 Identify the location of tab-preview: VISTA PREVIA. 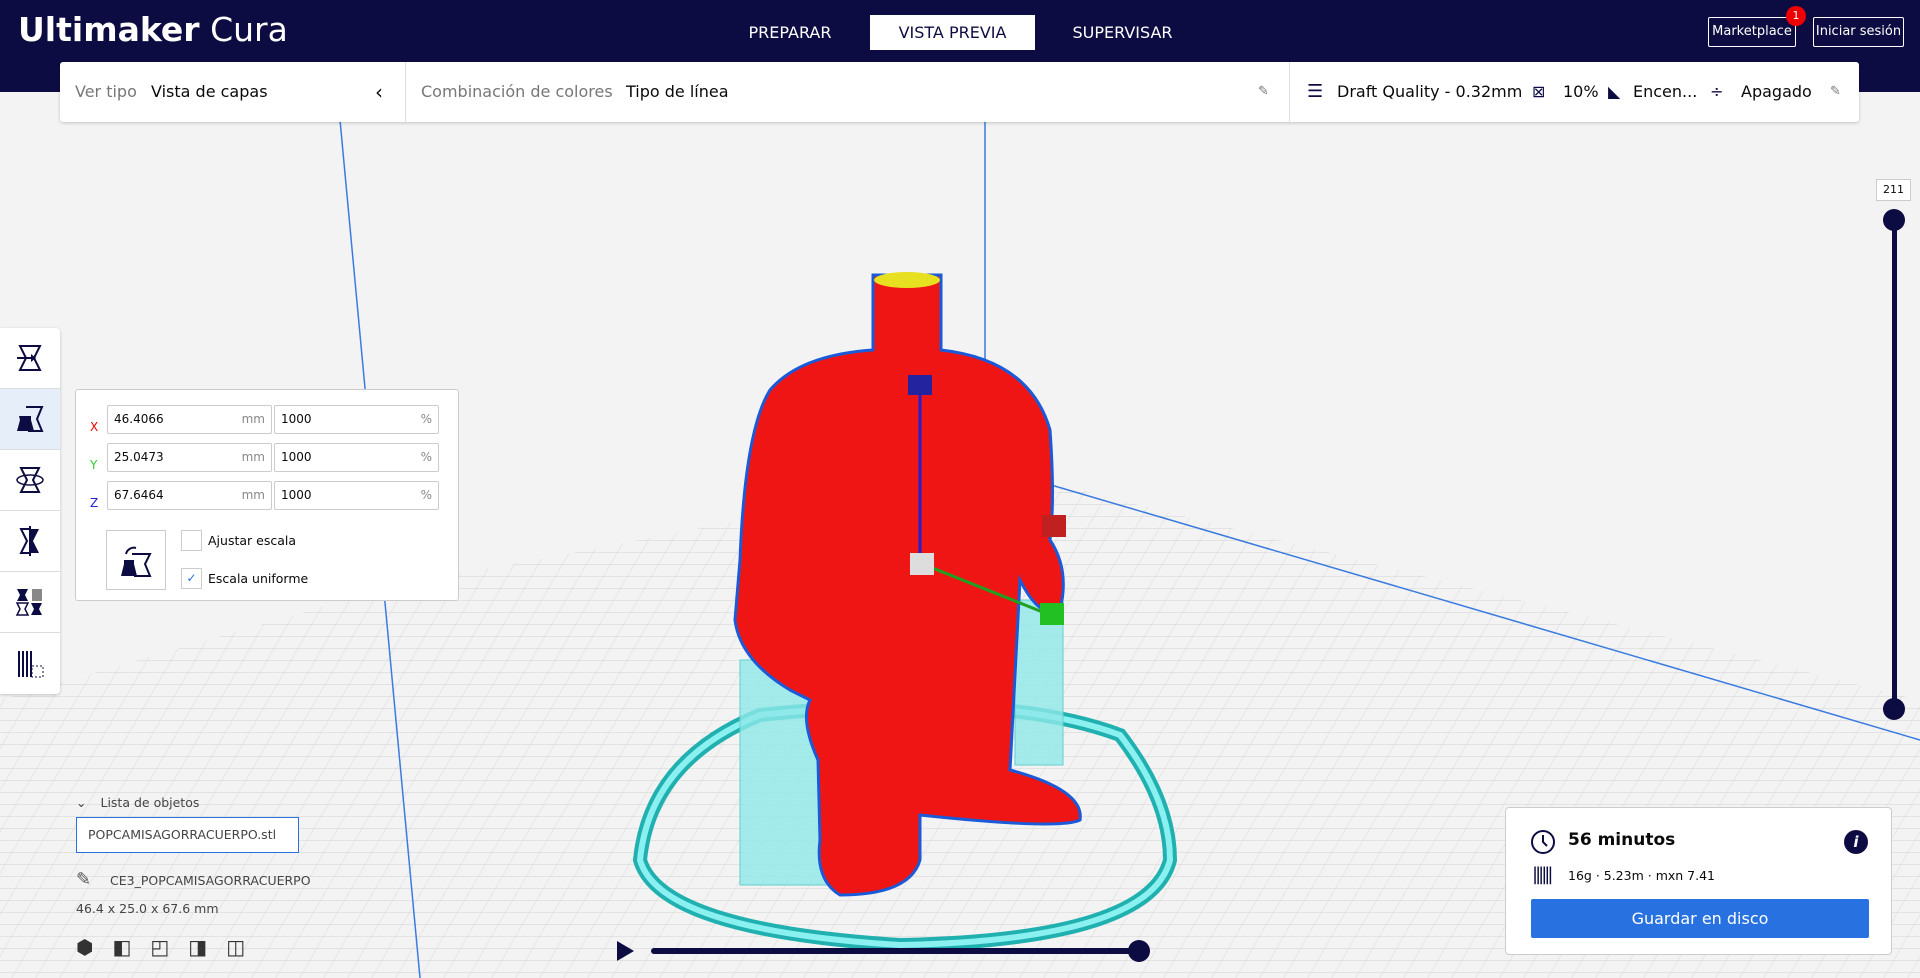
(952, 32).